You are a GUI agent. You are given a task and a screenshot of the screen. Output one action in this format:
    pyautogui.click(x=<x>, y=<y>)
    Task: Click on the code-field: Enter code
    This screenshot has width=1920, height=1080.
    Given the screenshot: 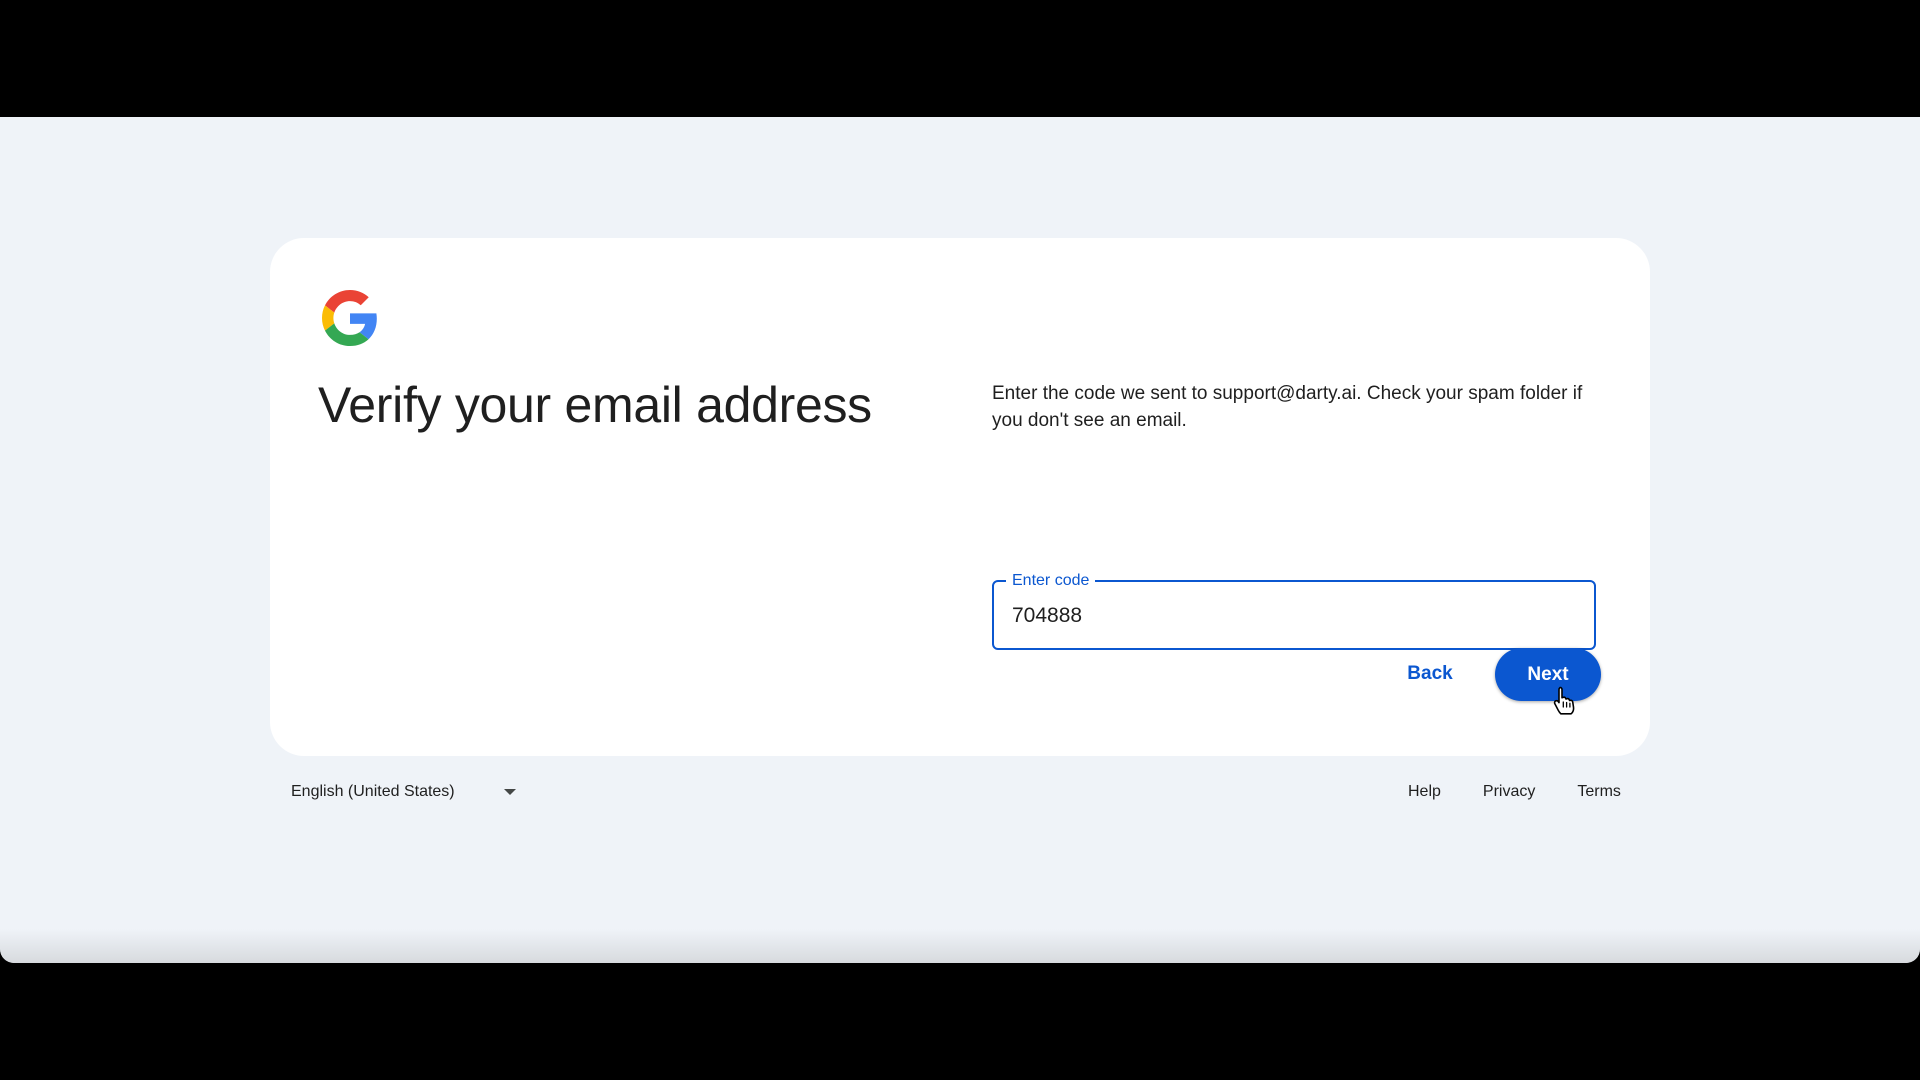 What is the action you would take?
    pyautogui.click(x=1294, y=610)
    